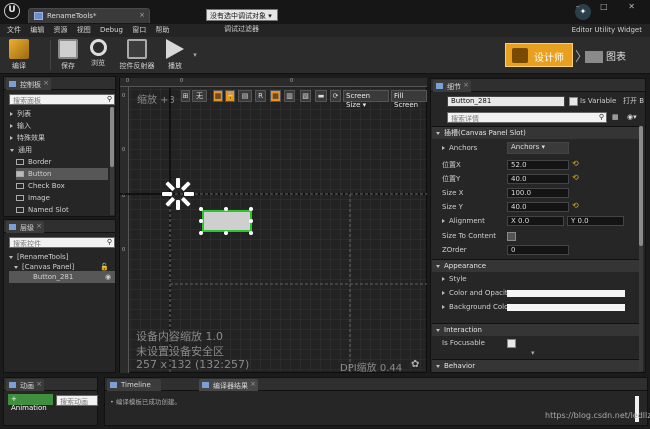  I want to click on add-animation-button: + Animation, so click(30, 403).